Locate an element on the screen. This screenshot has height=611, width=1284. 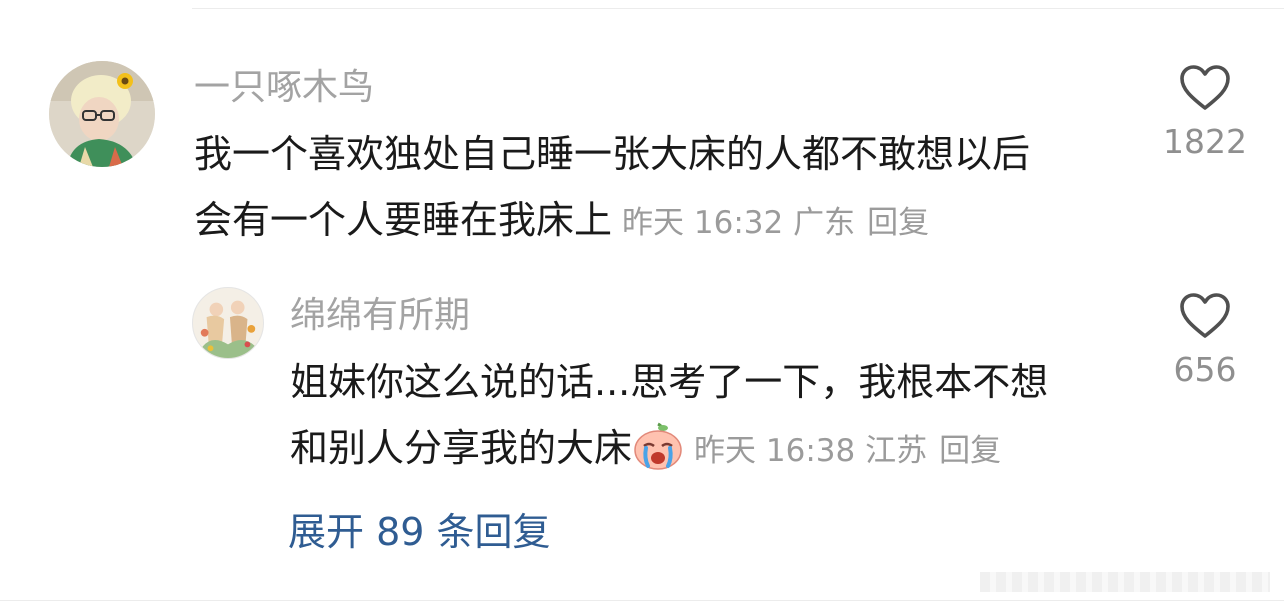
bottom-divider is located at coordinates (642, 600).